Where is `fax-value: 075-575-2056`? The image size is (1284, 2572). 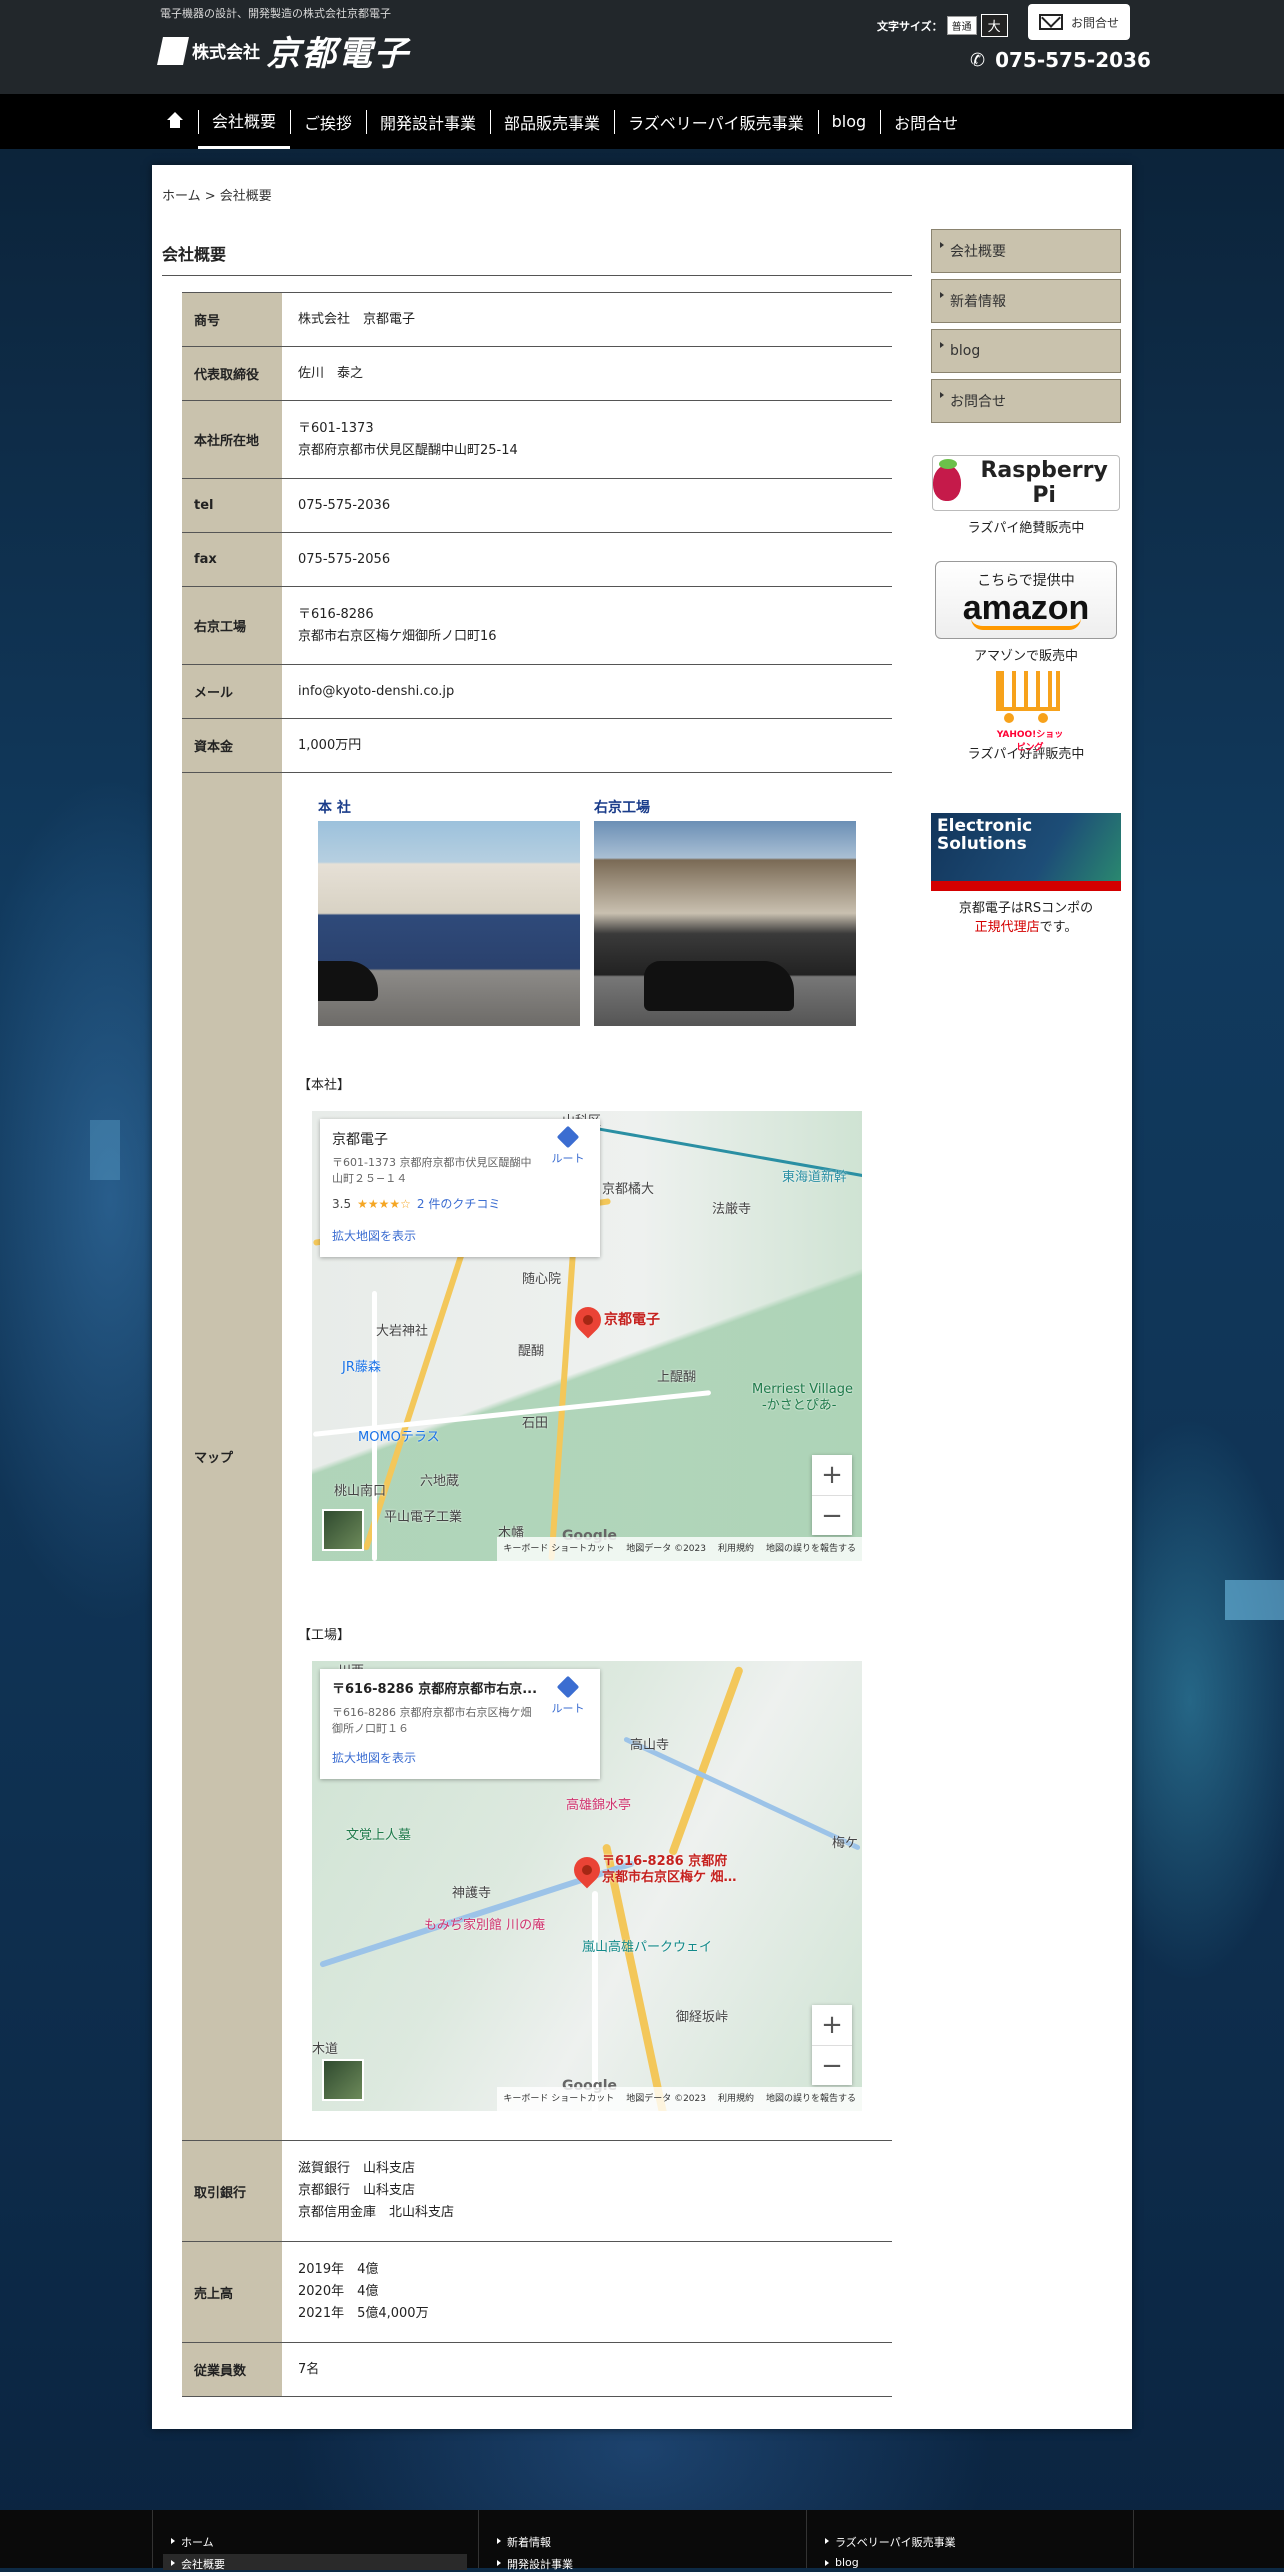
fax-value: 075-575-2056 is located at coordinates (587, 559).